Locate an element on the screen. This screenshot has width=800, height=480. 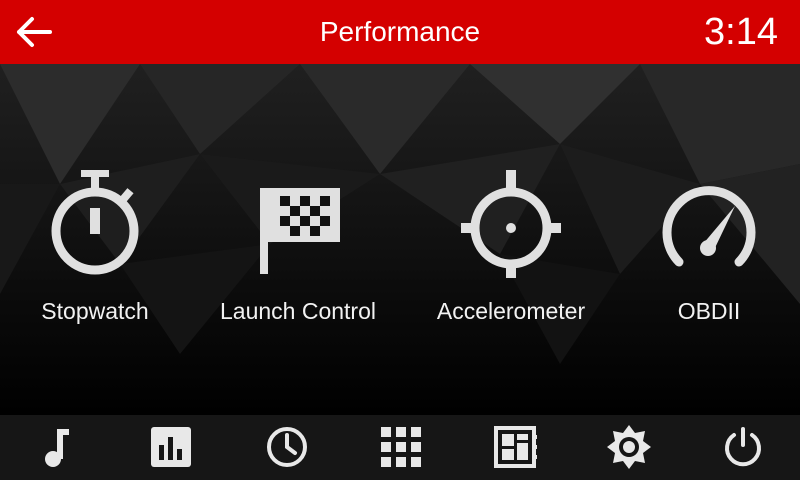
app-grid-icon is located at coordinates (401, 447).